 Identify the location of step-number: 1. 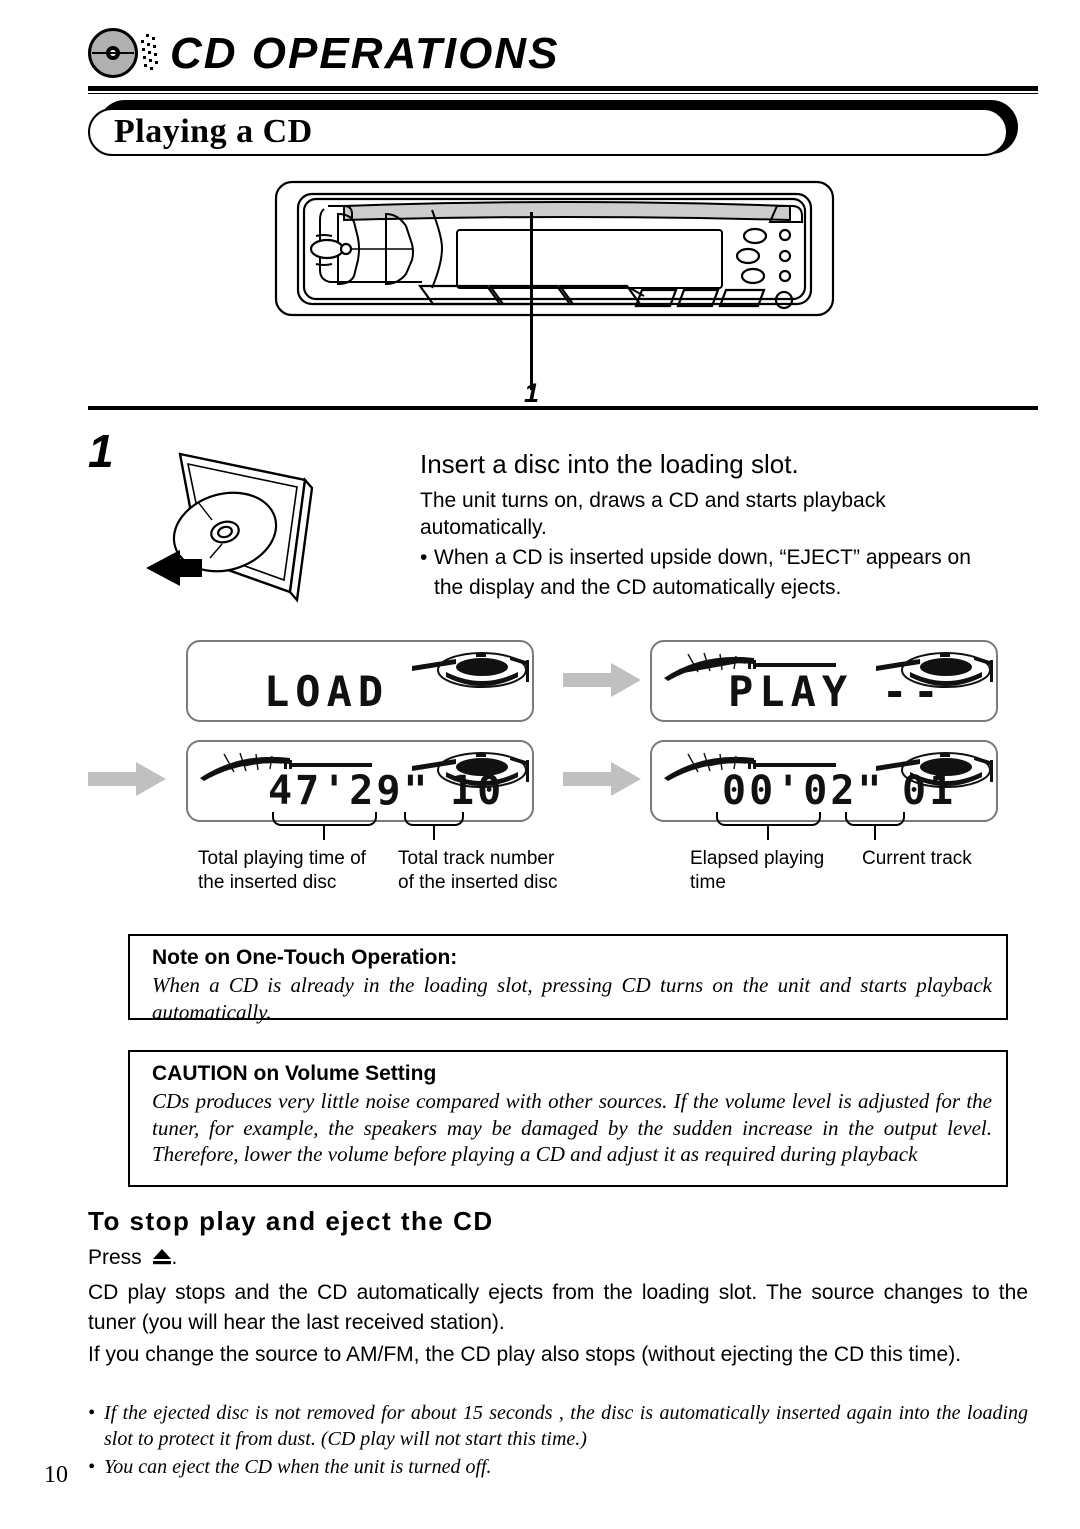
(101, 451).